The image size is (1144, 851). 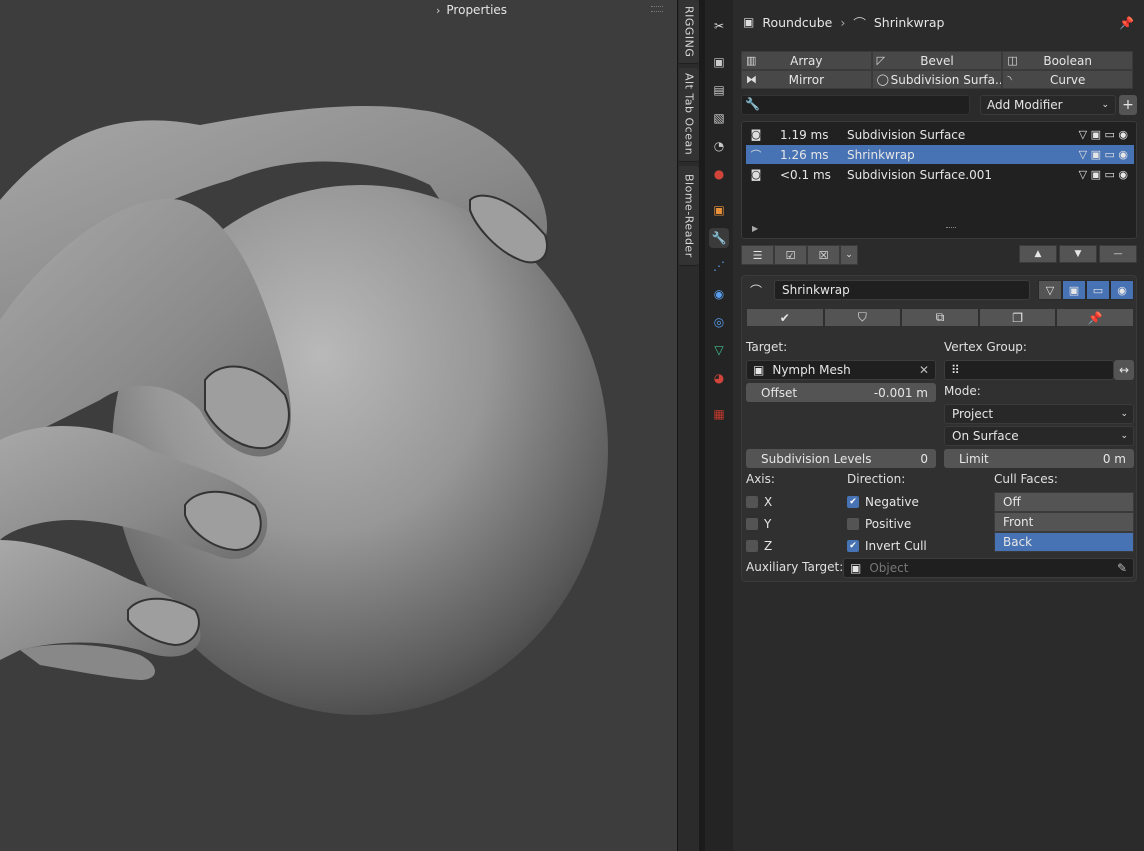 I want to click on duplicate-icon: ❐, so click(x=1017, y=317).